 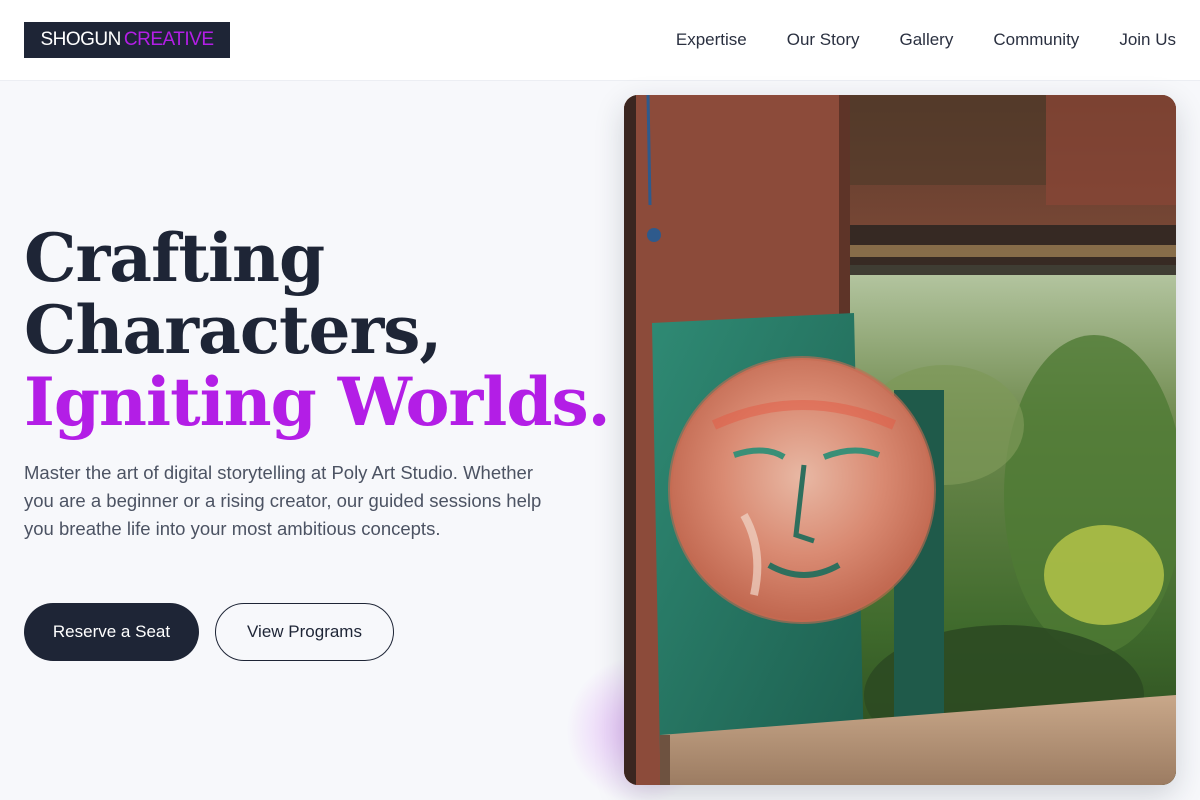 I want to click on nav-link-join-us: Join Us, so click(x=1147, y=40).